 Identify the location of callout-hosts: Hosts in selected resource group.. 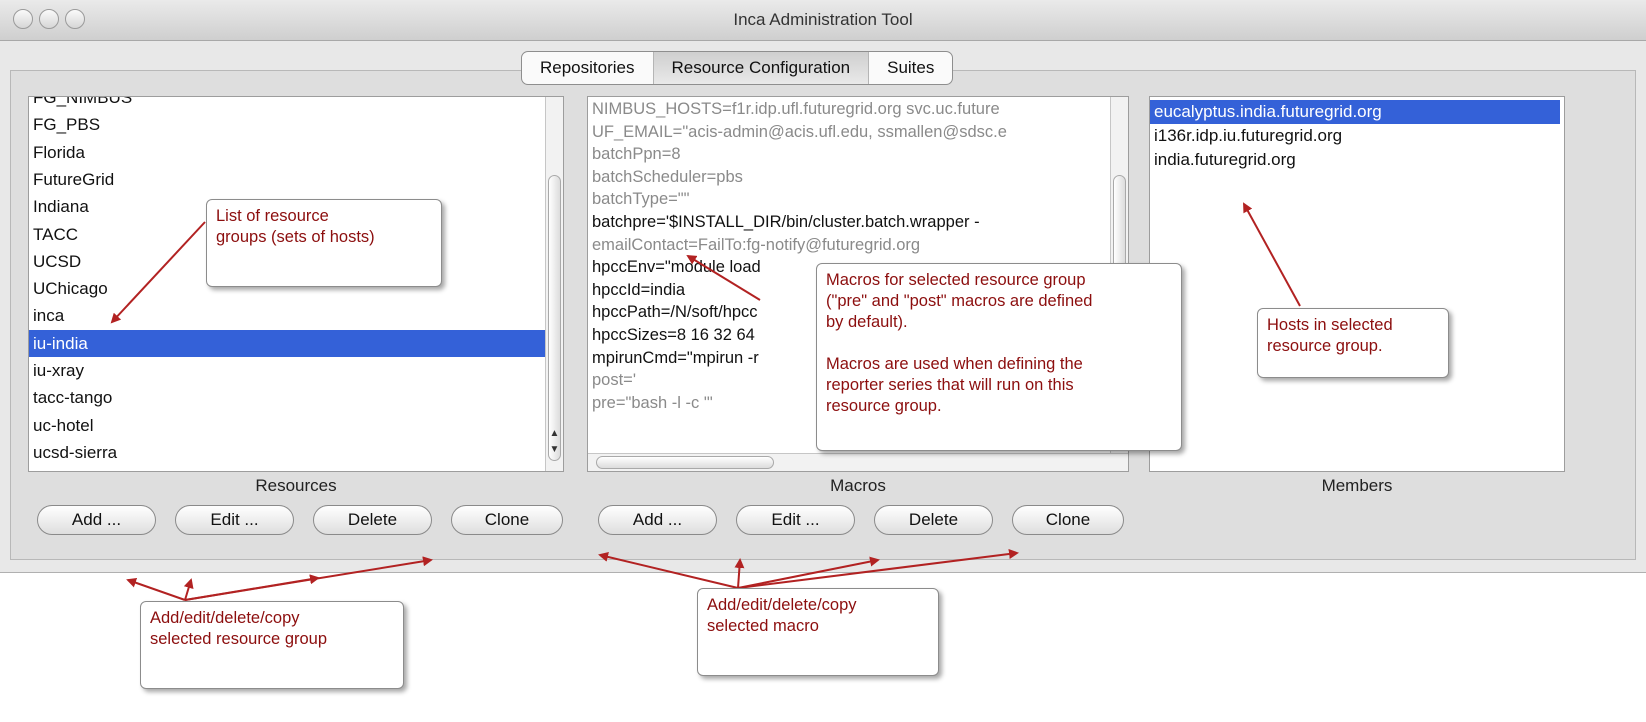
(1353, 343).